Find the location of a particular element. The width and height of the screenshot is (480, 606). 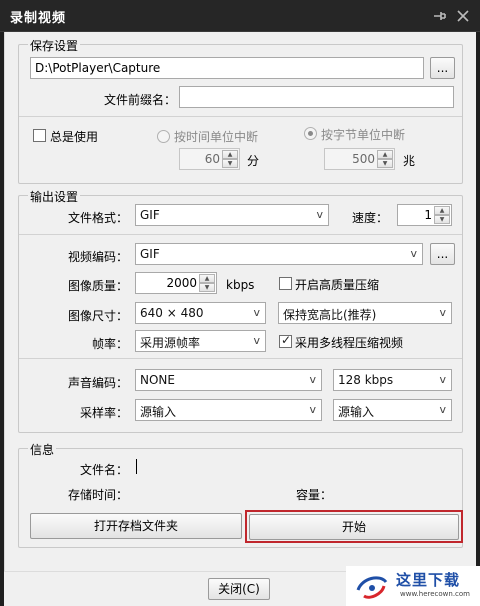

speed-label: 速度： is located at coordinates (370, 218).